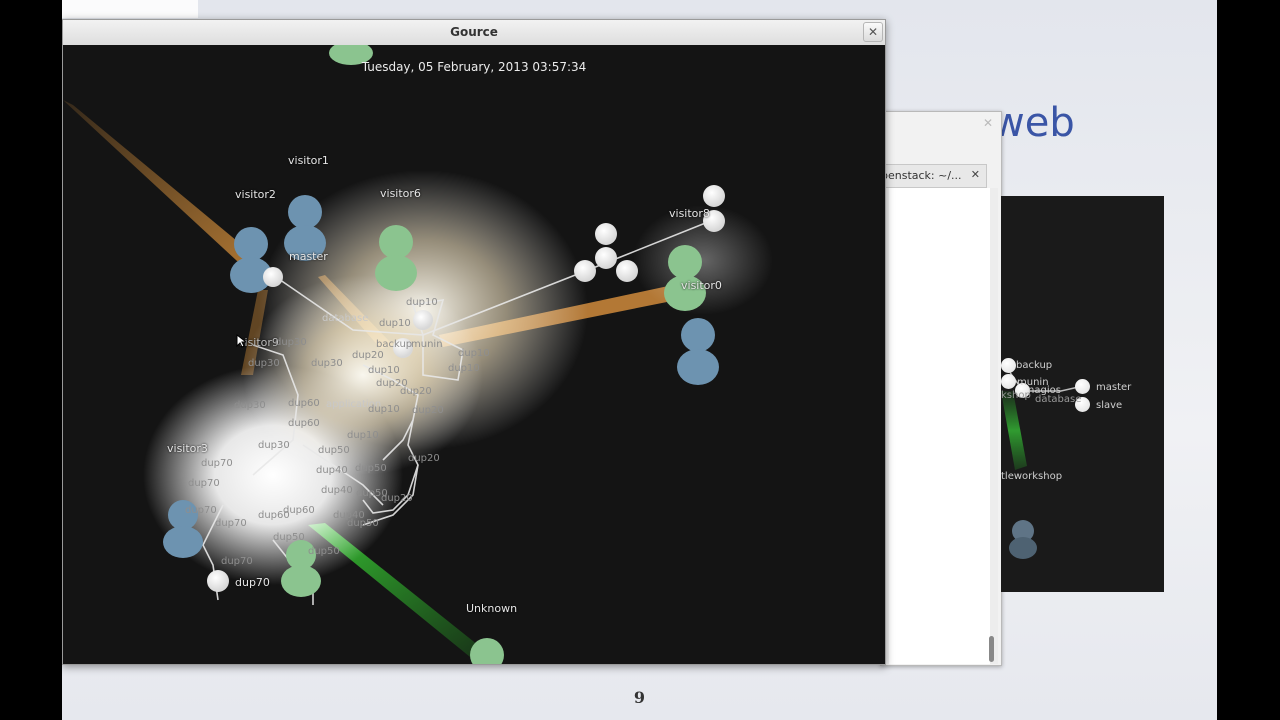 The width and height of the screenshot is (1280, 720). I want to click on shot-label-tleworkshop: tleworkshop, so click(1032, 476).